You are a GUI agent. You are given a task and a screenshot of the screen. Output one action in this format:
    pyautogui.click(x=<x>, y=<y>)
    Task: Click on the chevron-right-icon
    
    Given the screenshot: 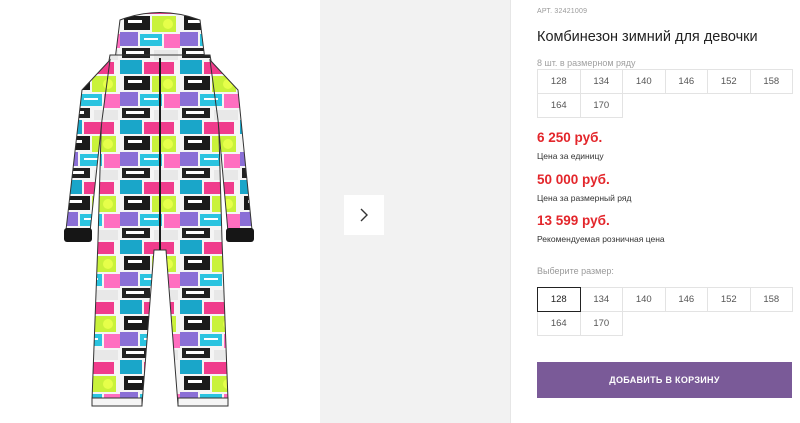 What is the action you would take?
    pyautogui.click(x=364, y=215)
    